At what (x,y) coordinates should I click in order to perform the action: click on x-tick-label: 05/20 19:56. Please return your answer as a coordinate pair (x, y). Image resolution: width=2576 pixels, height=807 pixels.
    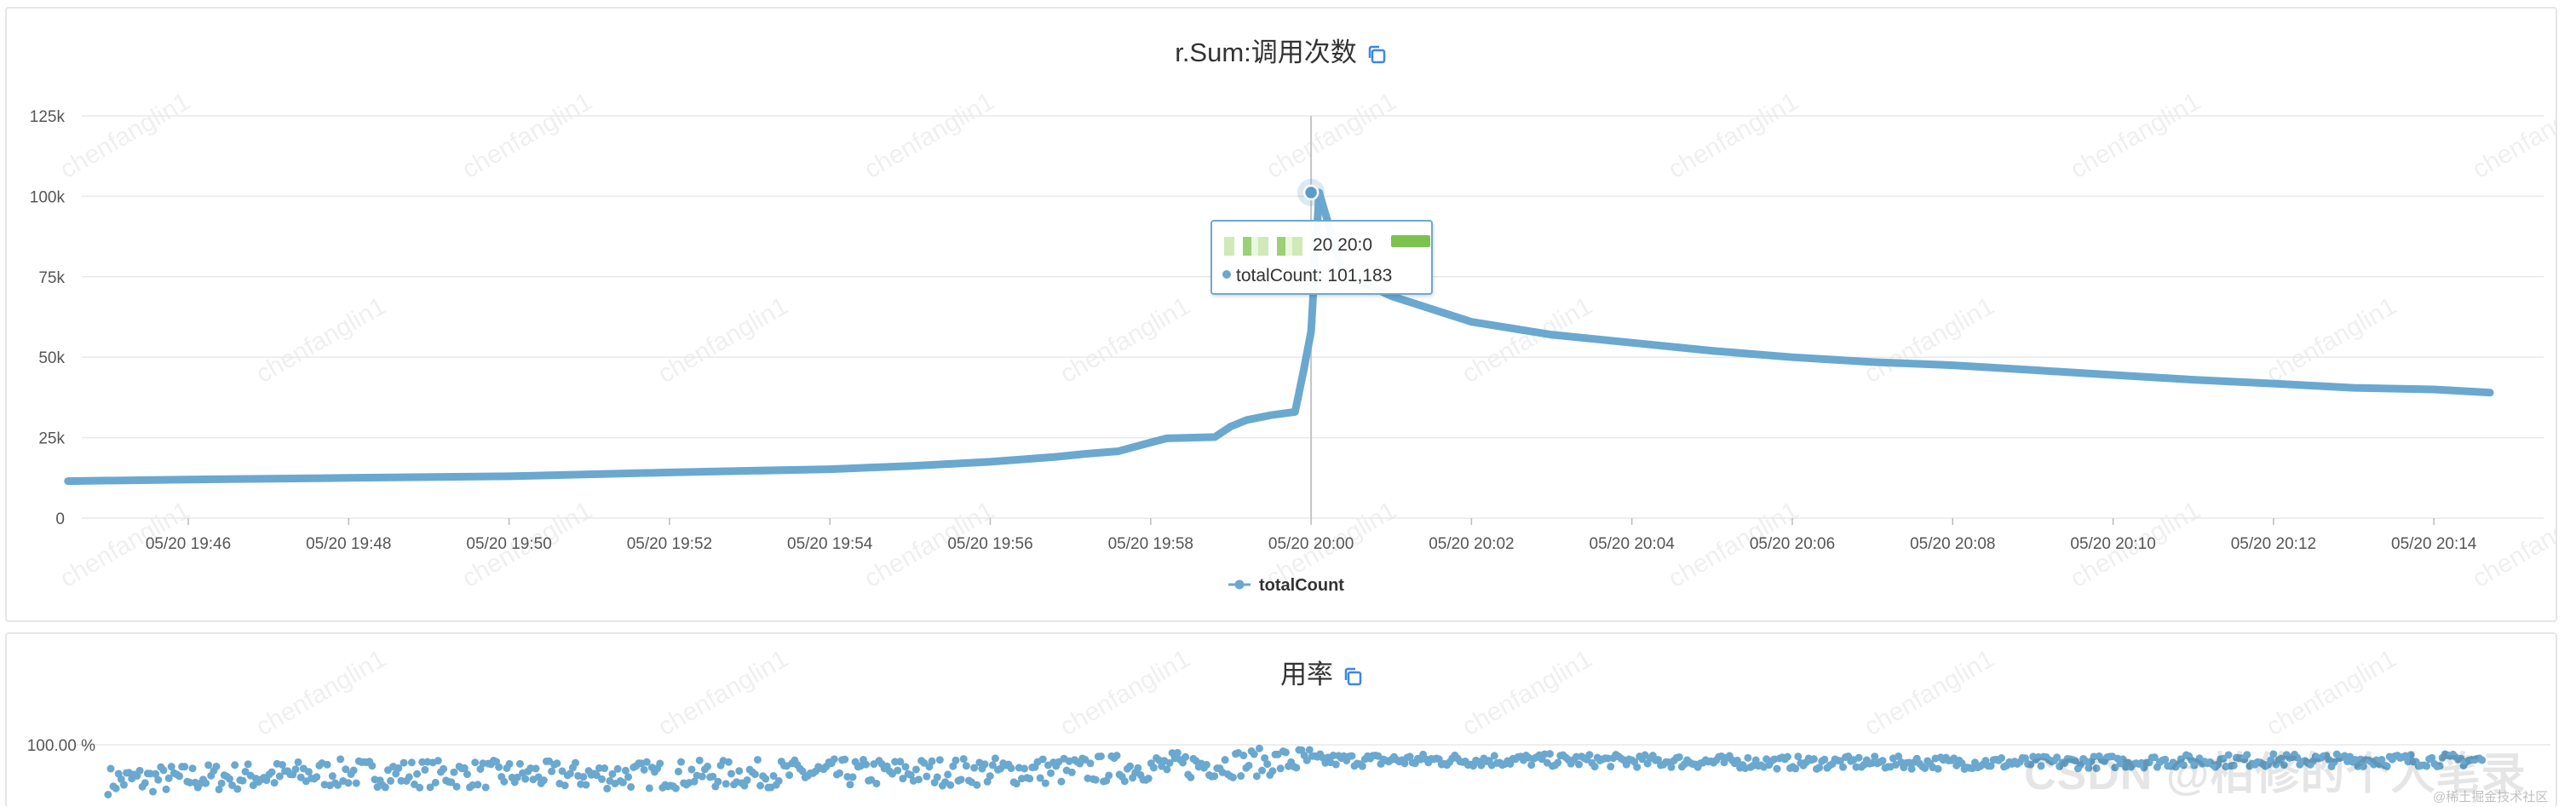
    Looking at the image, I should click on (990, 544).